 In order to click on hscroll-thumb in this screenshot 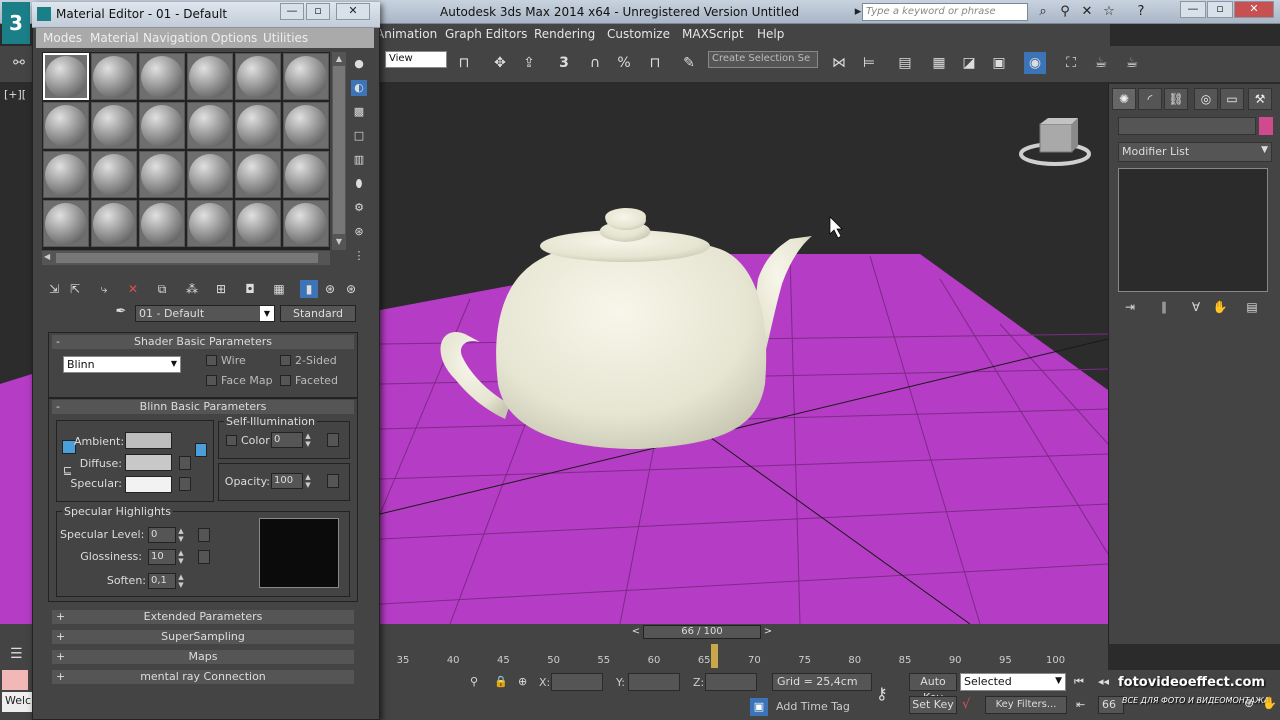, I will do `click(187, 258)`.